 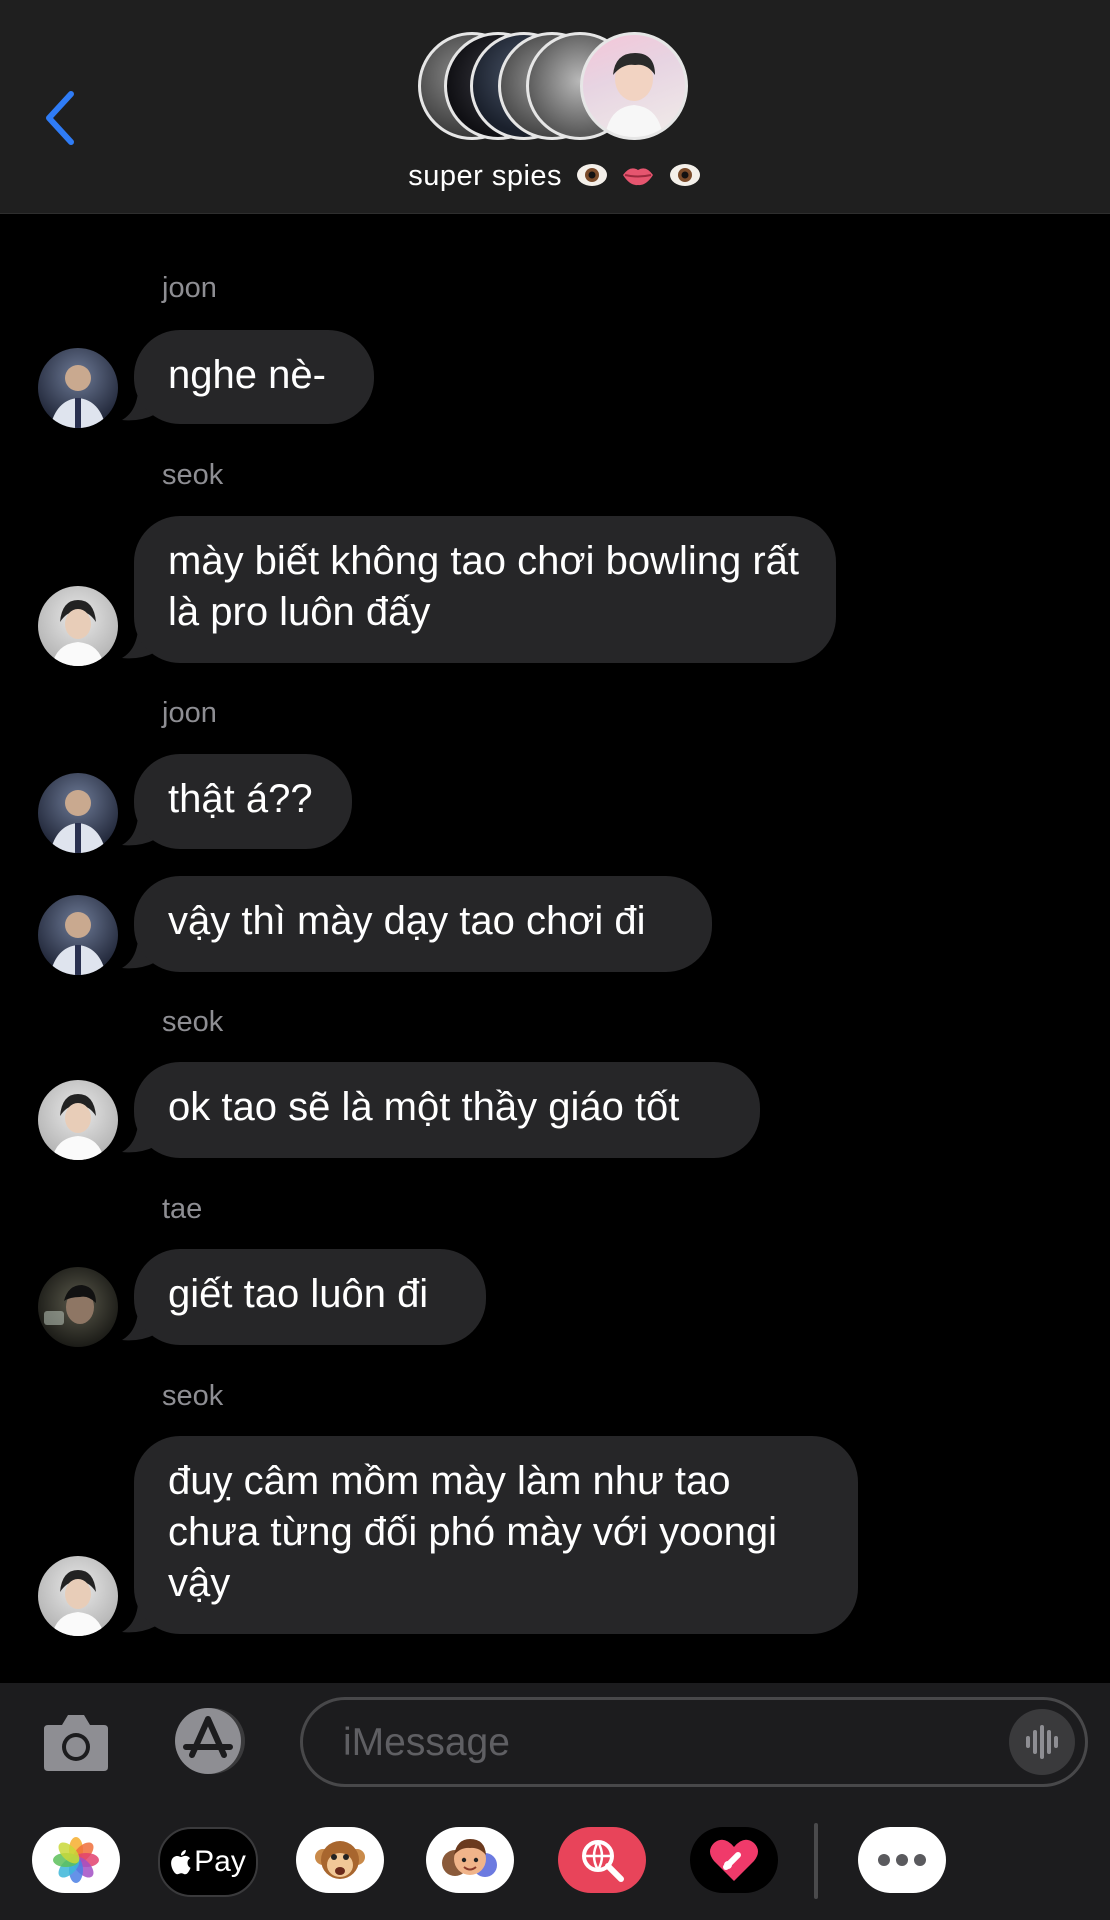 I want to click on group-name: super spies, so click(x=555, y=176).